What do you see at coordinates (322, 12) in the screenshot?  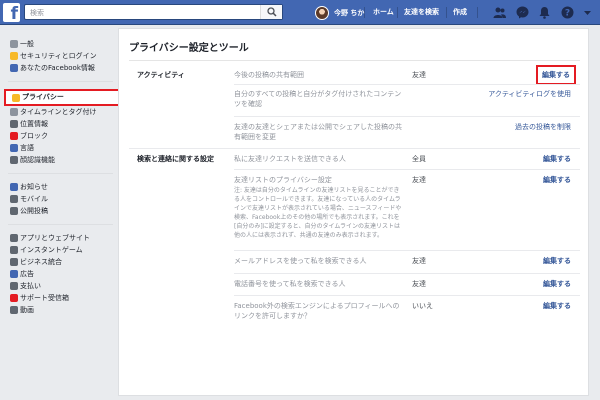 I see `avatar` at bounding box center [322, 12].